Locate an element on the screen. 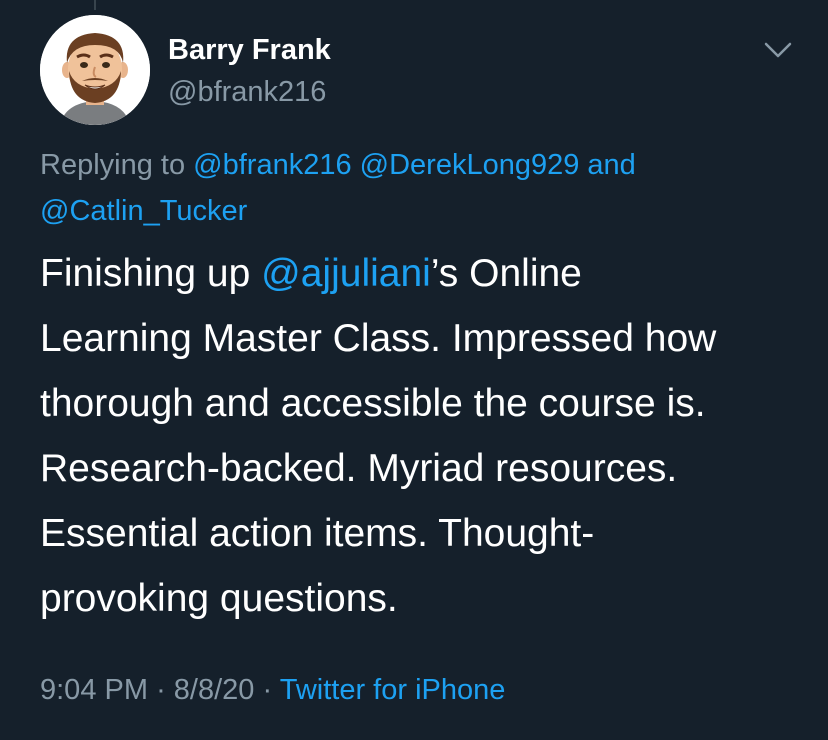  thread-connector-line is located at coordinates (95, 5).